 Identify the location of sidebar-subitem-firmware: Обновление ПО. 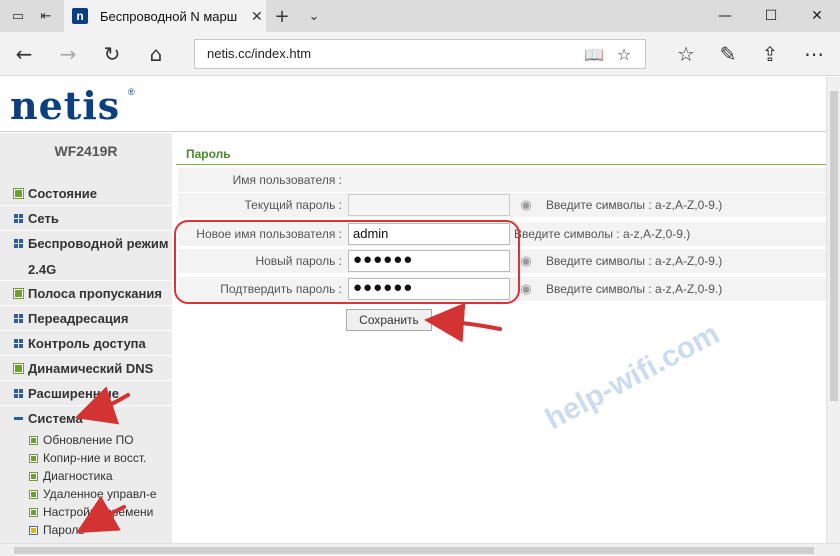
(81, 440).